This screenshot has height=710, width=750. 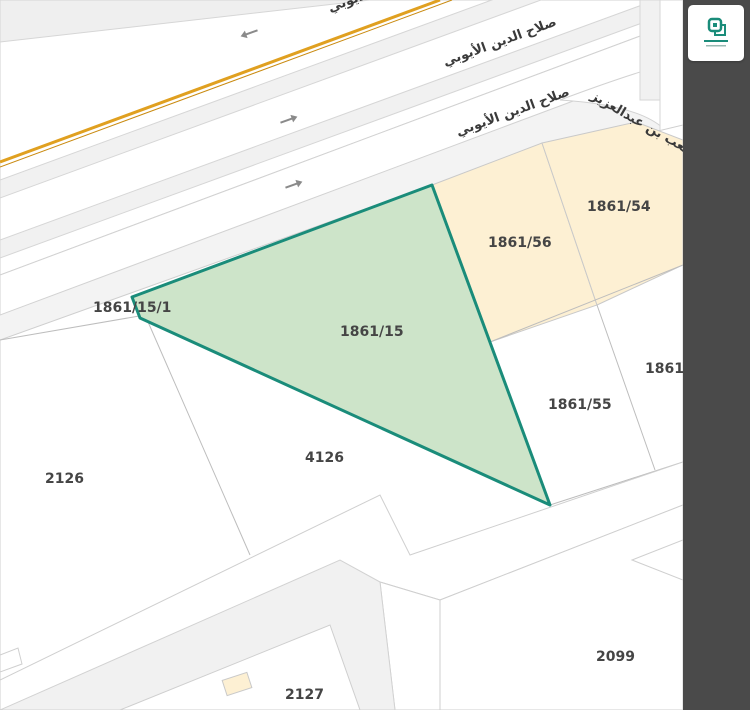 I want to click on parcel-label-right-partial: 1861/, so click(x=664, y=369).